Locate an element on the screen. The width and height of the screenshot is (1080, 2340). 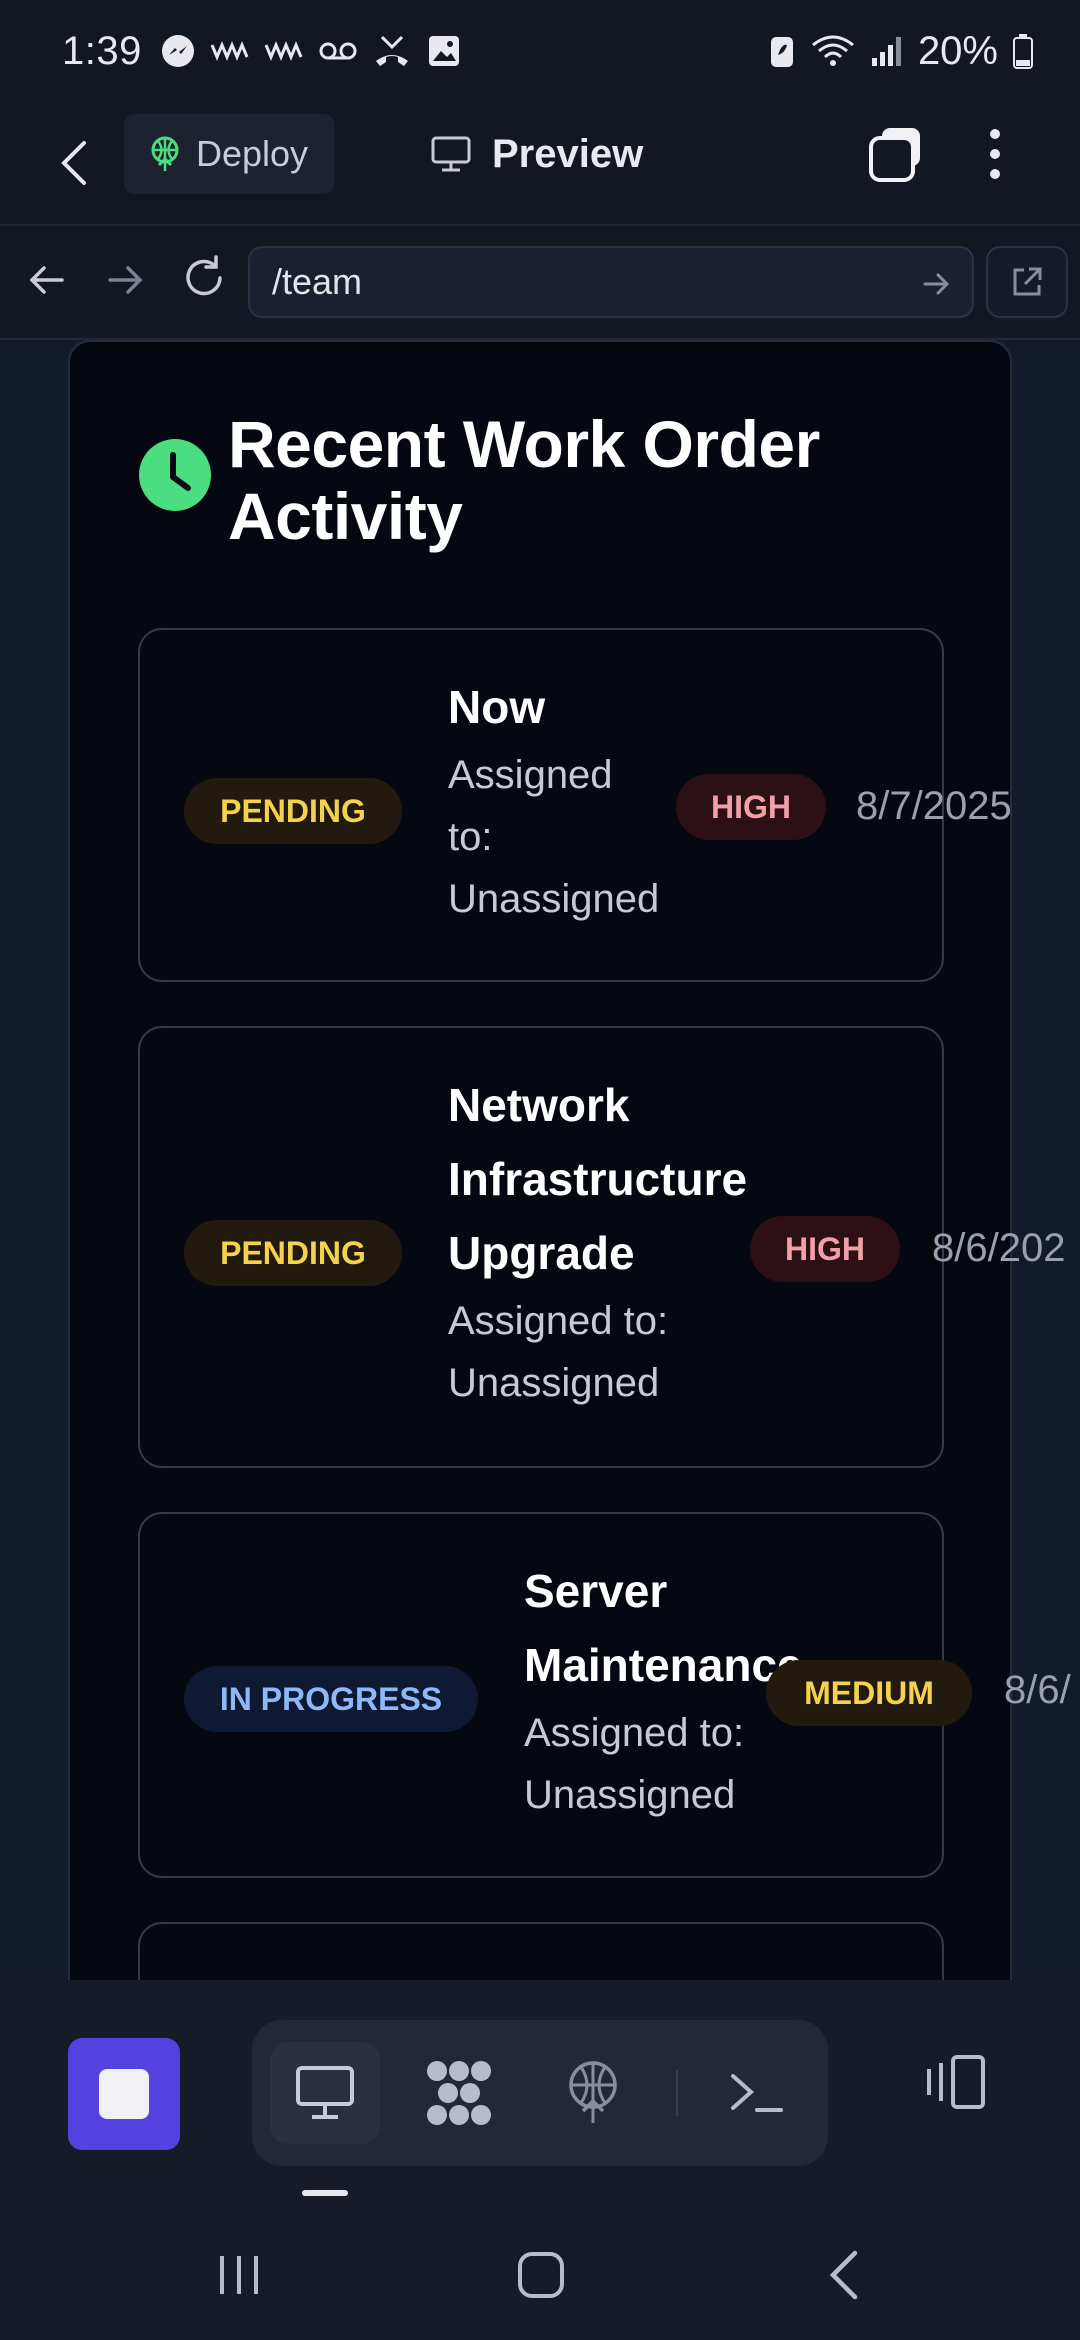
preview-label: Preview is located at coordinates (568, 153).